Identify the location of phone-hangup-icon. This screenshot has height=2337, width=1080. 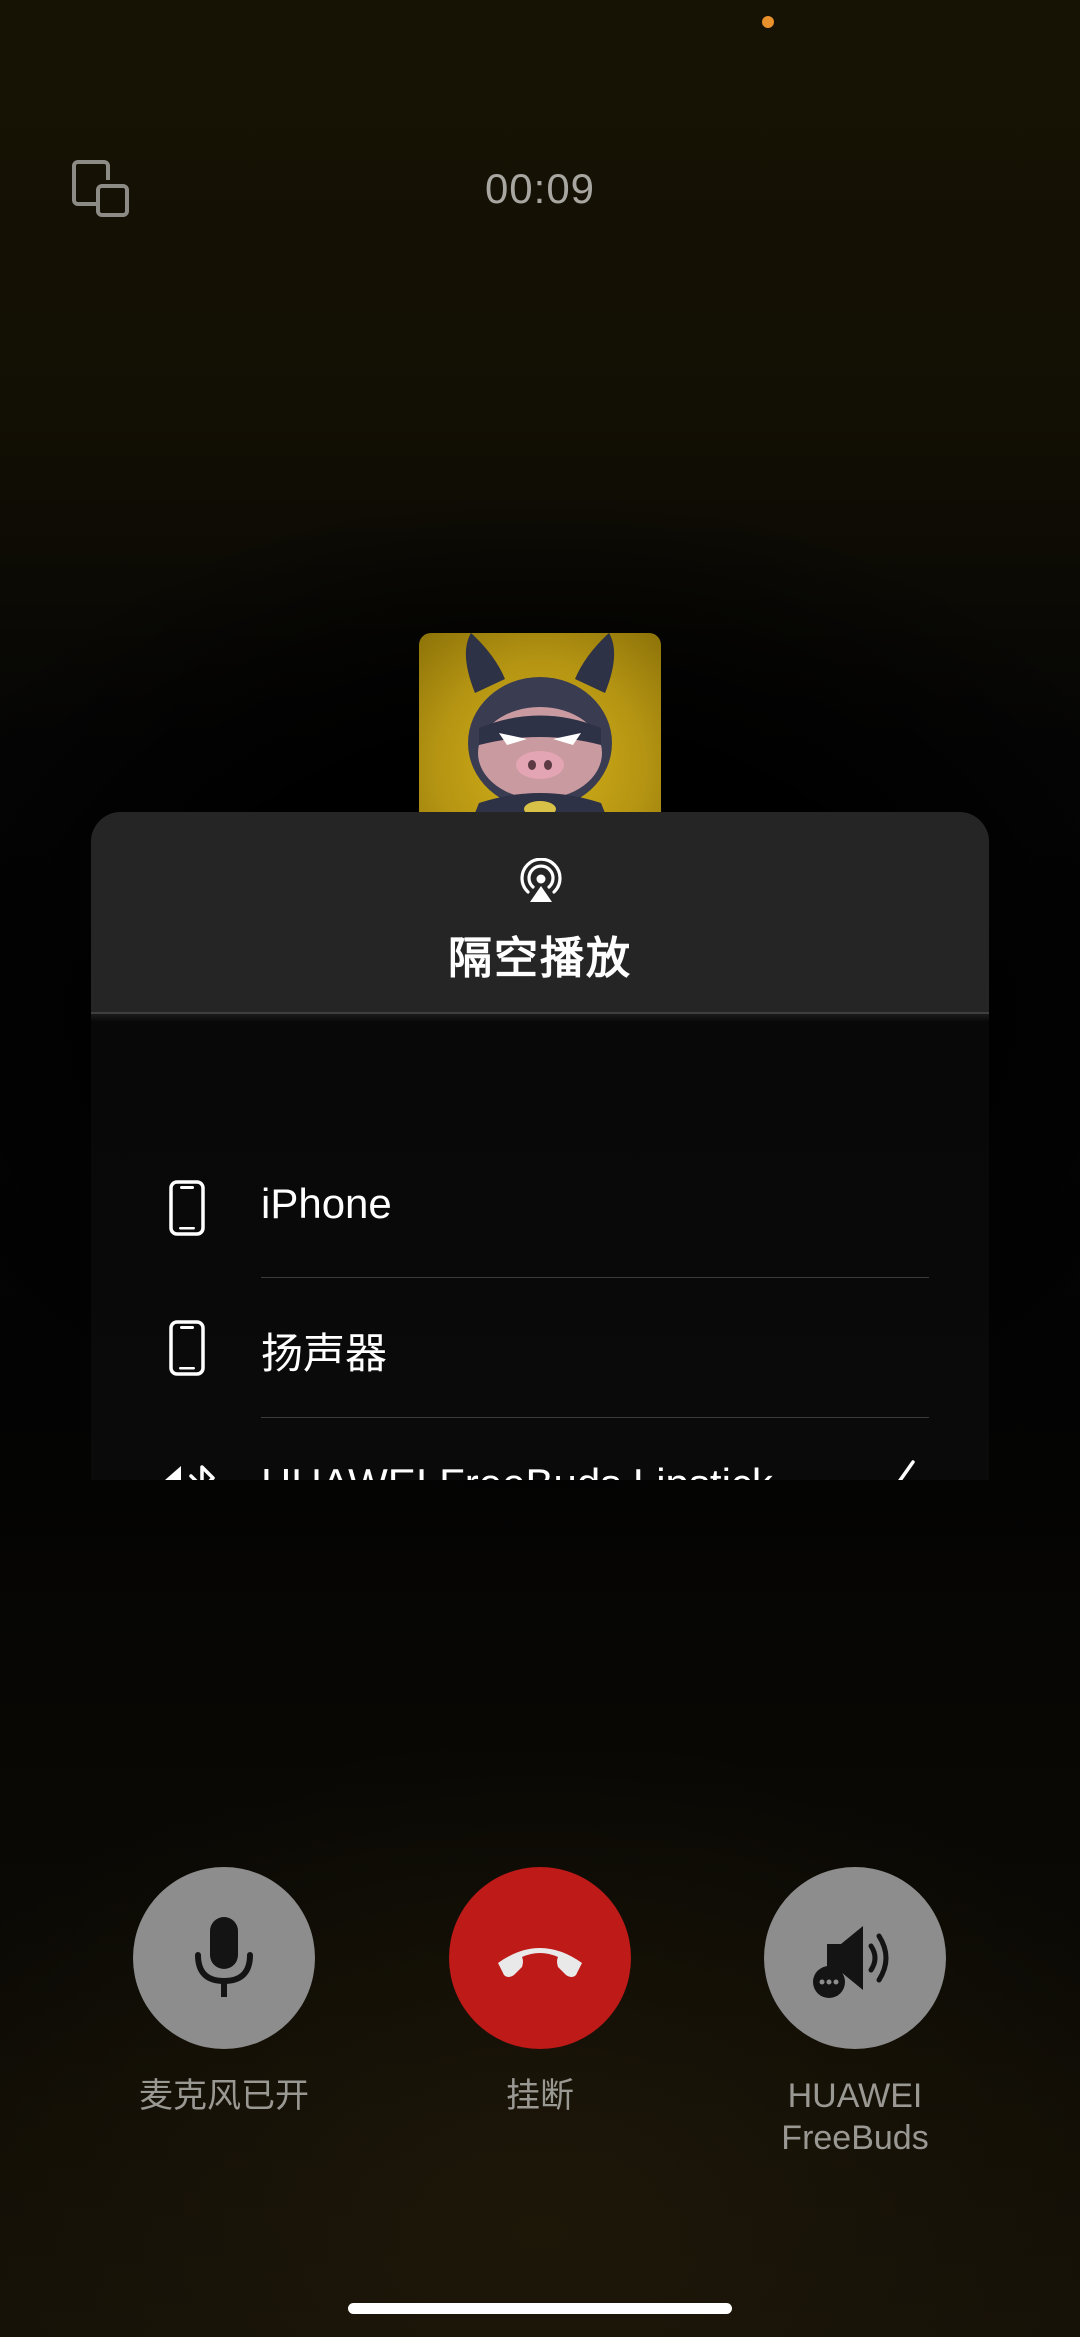
(540, 1962).